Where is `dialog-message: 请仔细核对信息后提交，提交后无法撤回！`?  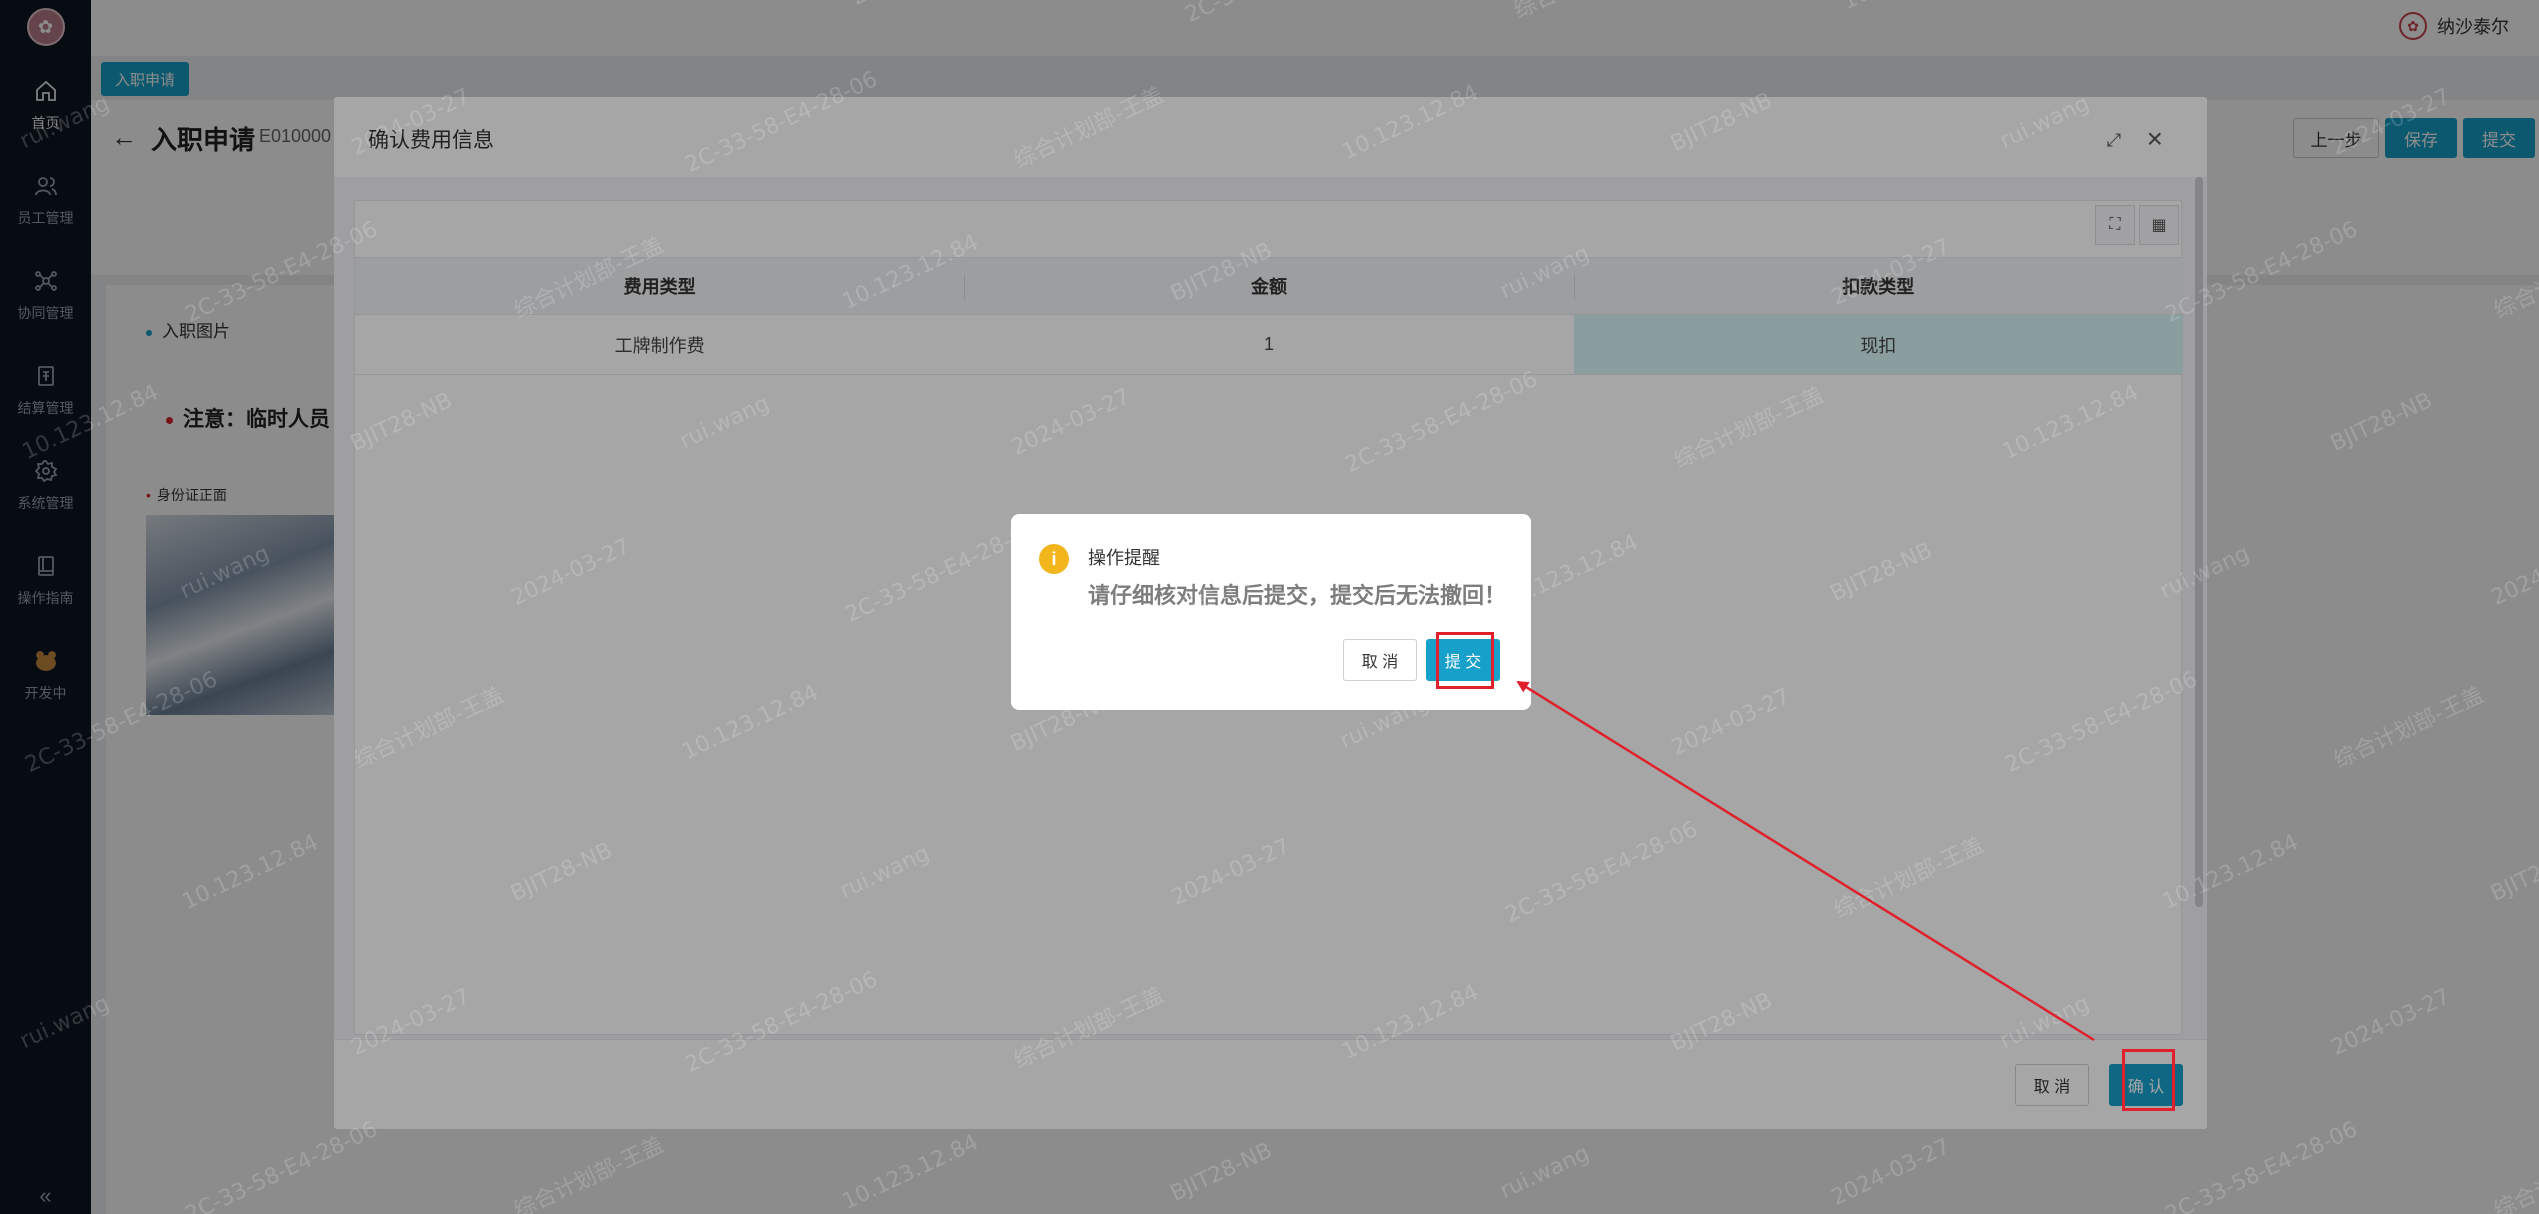
dialog-message: 请仔细核对信息后提交，提交后无法撤回！ is located at coordinates (1297, 595).